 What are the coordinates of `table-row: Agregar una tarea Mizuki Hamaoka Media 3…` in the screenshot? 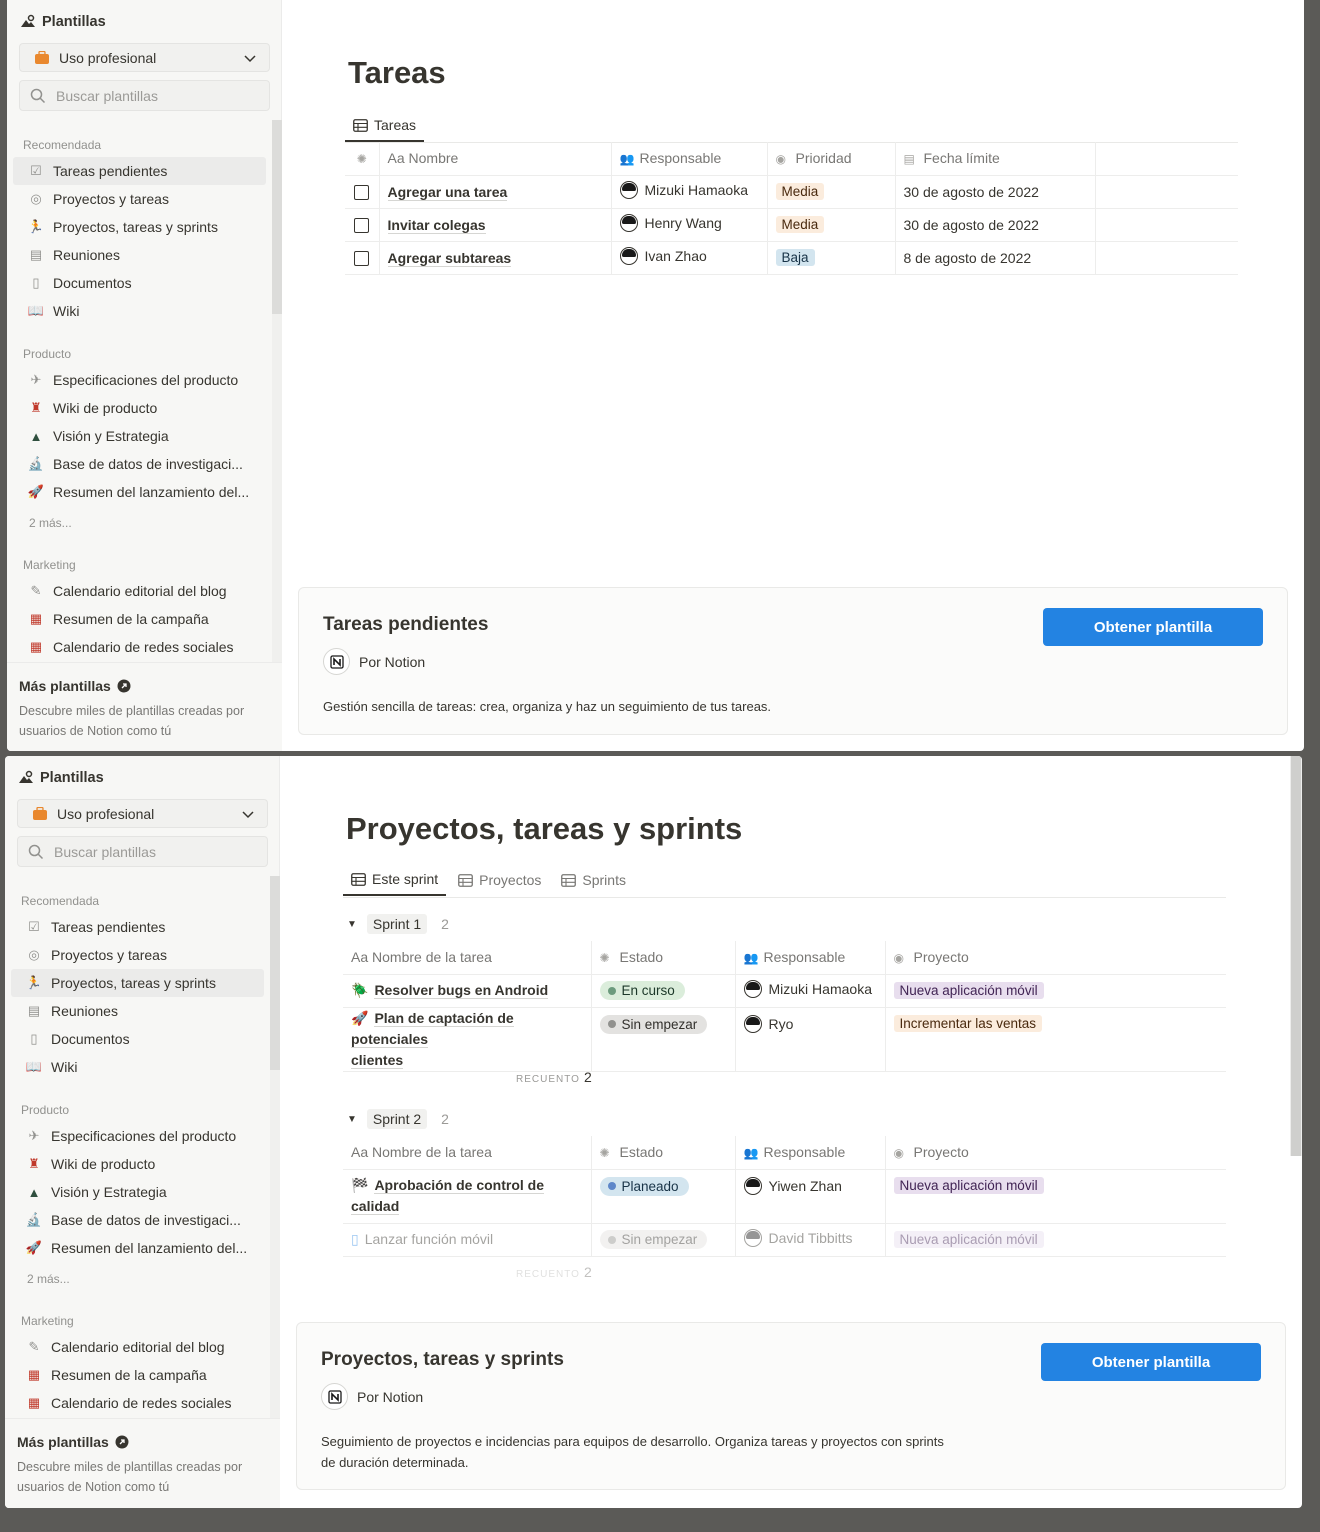 It's located at (791, 192).